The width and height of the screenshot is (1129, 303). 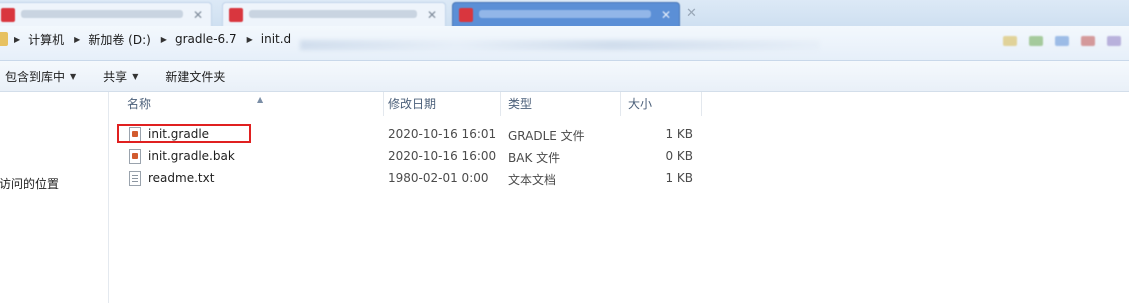 I want to click on file-name: readme.txt, so click(x=181, y=178).